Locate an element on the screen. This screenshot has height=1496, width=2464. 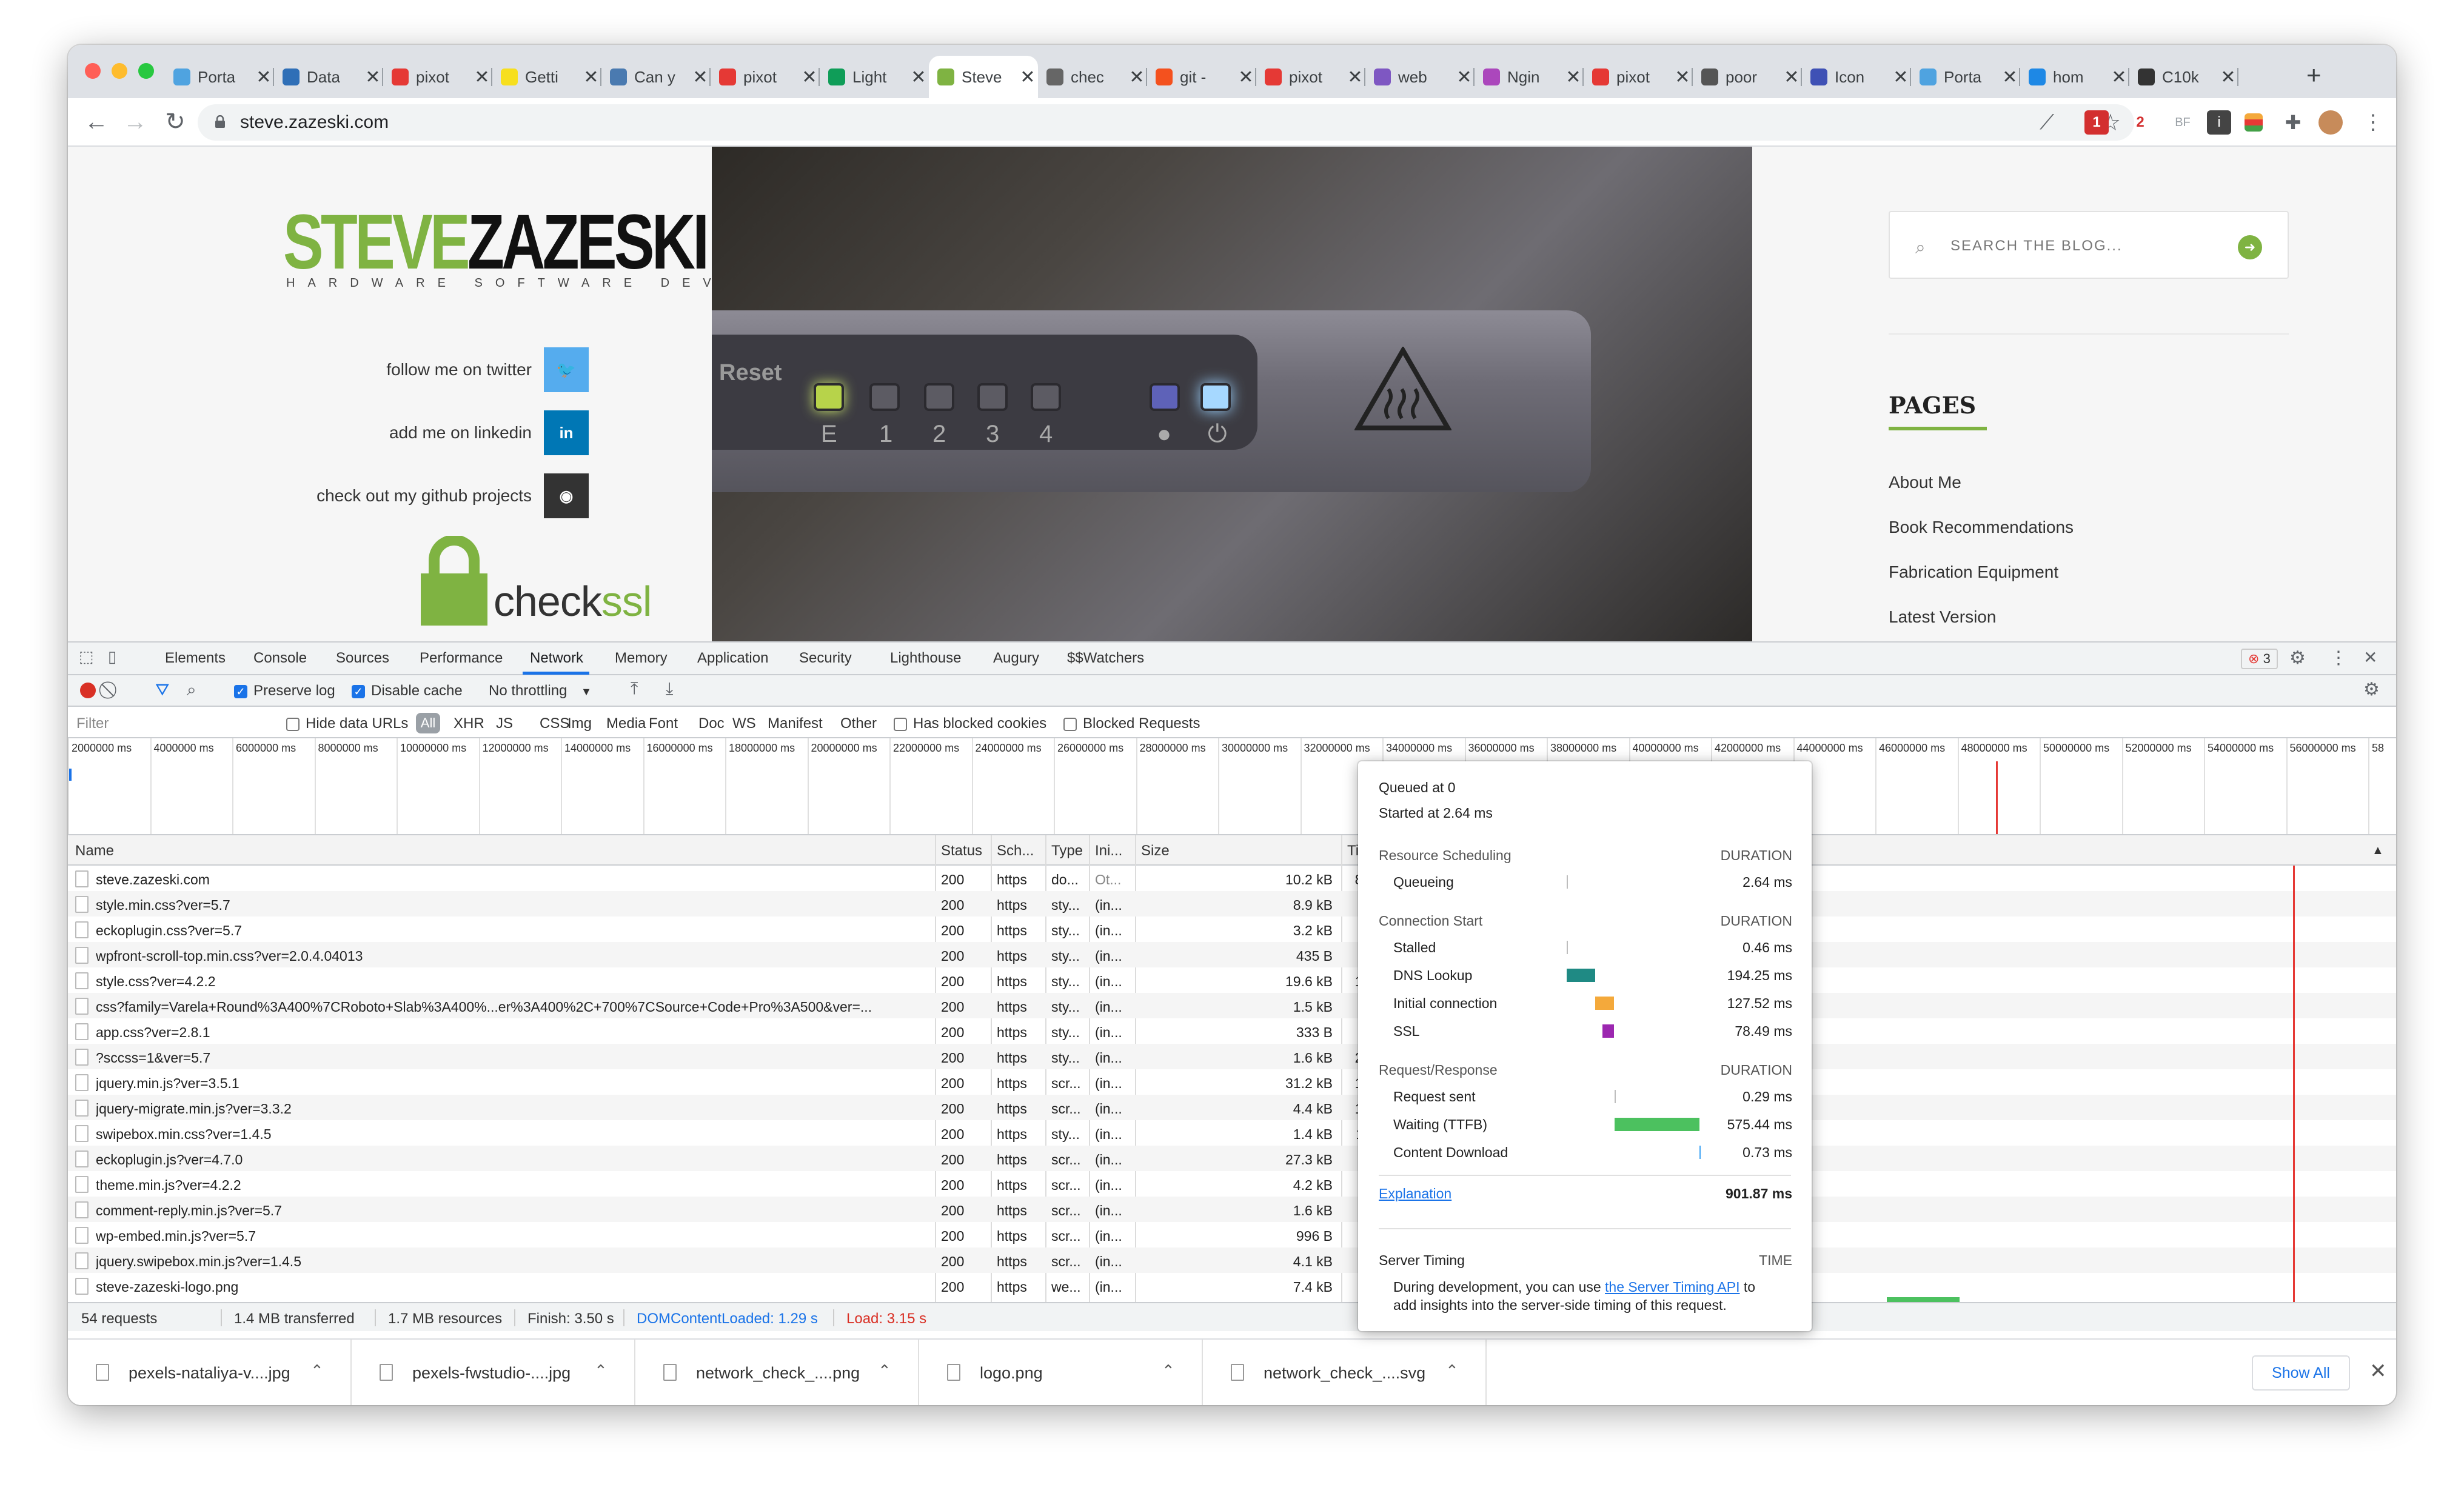
col-size-header: Size is located at coordinates (1155, 851).